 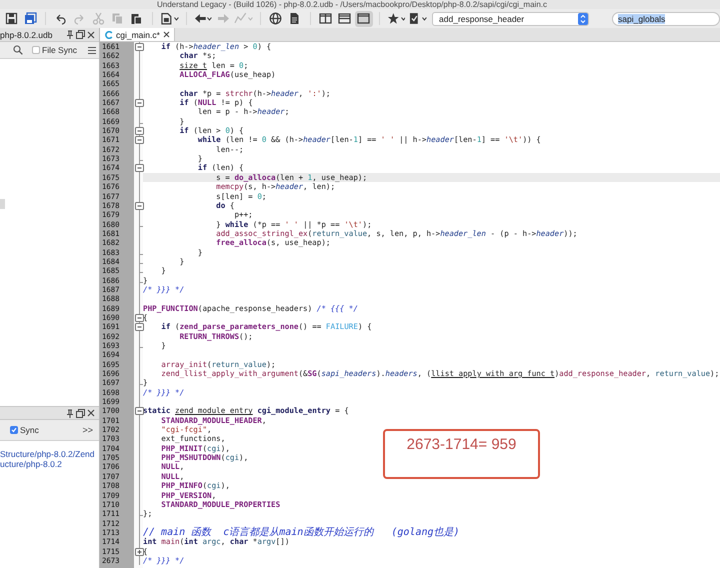 I want to click on selection-highlight, so click(x=2, y=204).